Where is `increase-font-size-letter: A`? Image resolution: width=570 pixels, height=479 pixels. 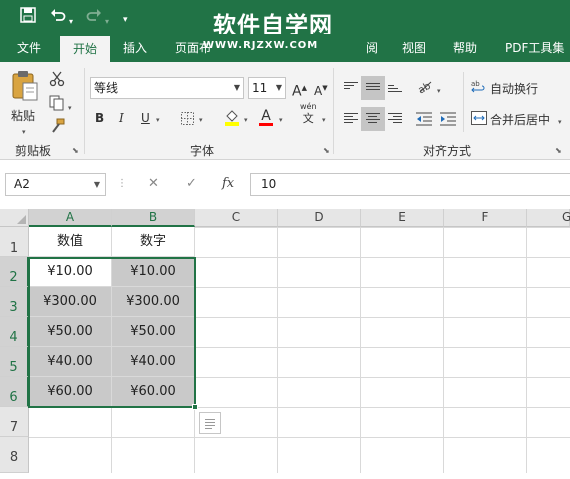 increase-font-size-letter: A is located at coordinates (297, 91).